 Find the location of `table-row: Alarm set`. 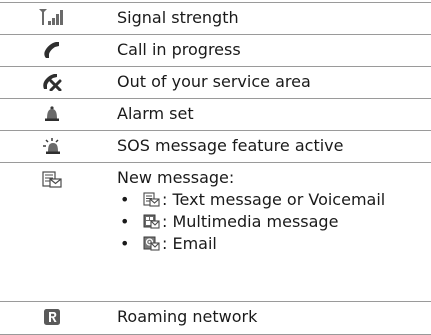

table-row: Alarm set is located at coordinates (215, 114).